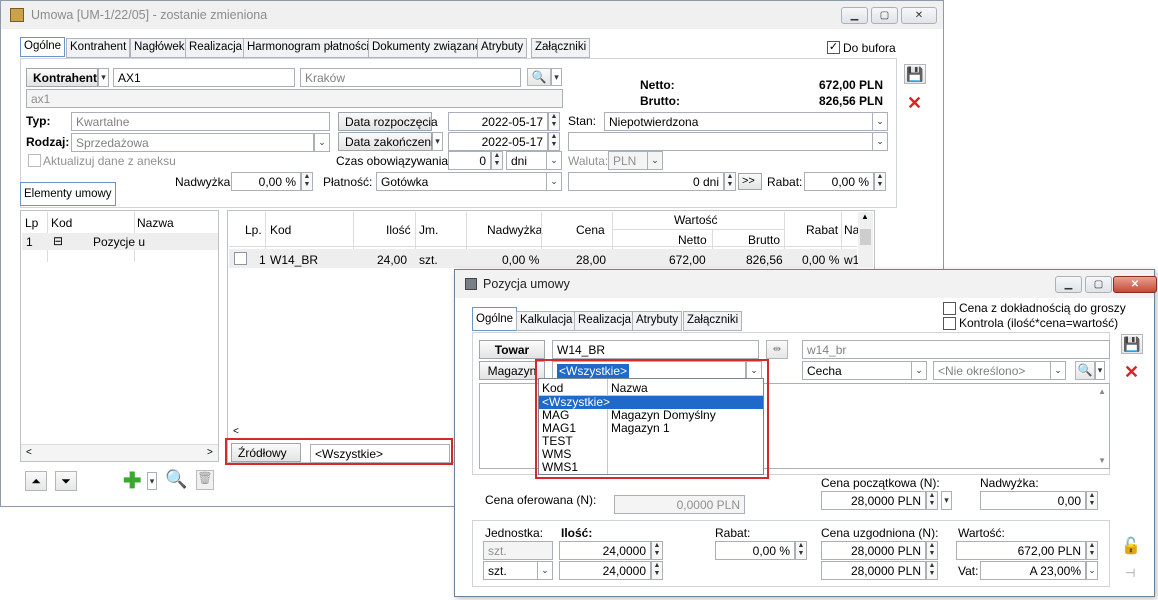  I want to click on search-dropdown-icon: ▾, so click(556, 77).